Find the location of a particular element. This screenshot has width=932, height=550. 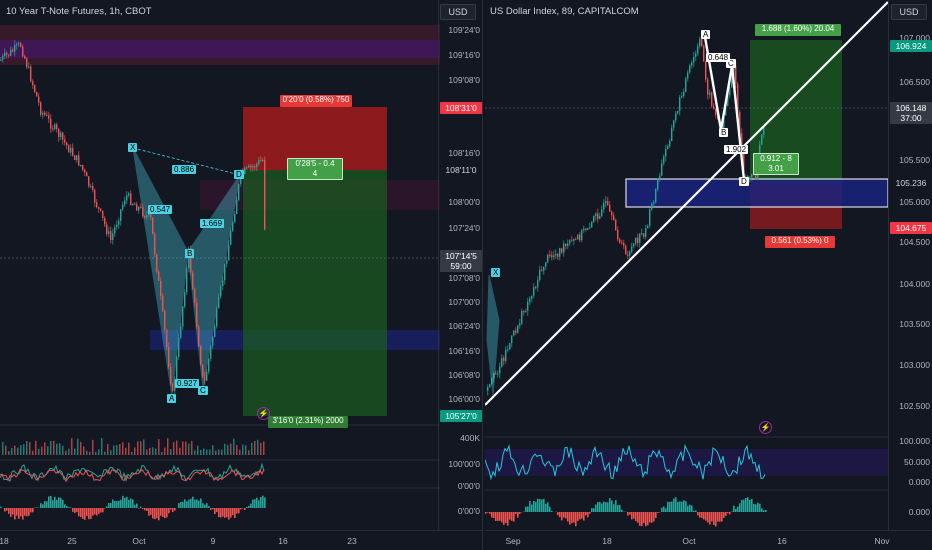

right-time-label: Nov is located at coordinates (882, 541).